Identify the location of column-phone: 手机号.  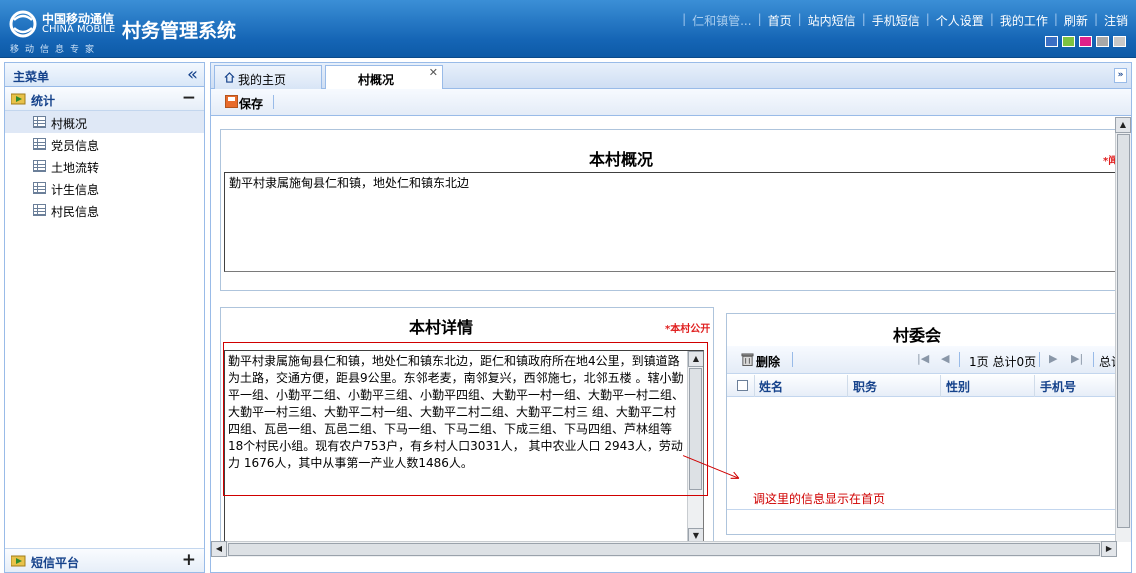
(1058, 386).